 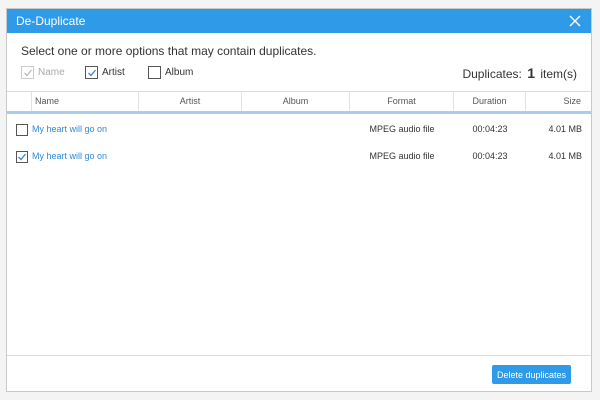 What do you see at coordinates (531, 73) in the screenshot?
I see `duplicates-number: 1` at bounding box center [531, 73].